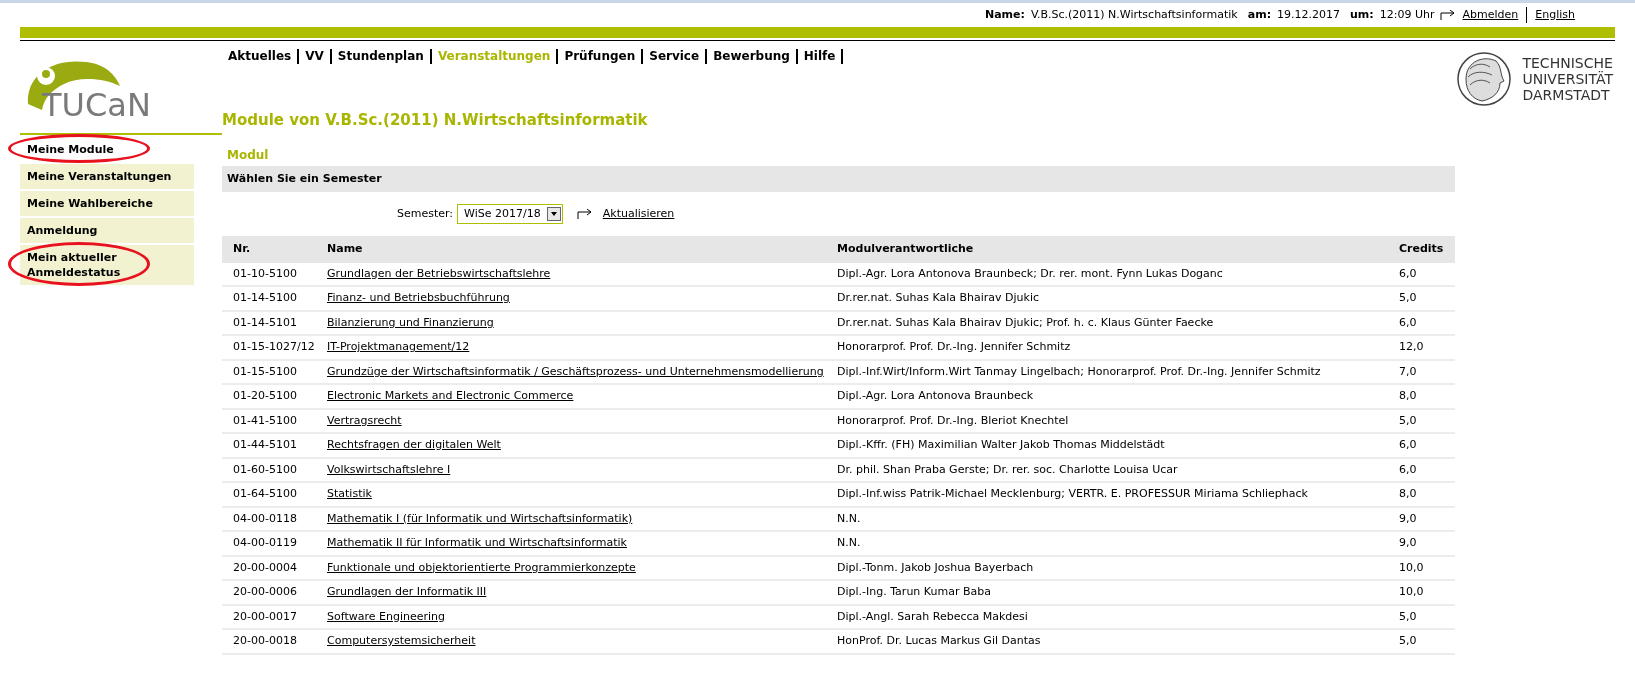 The image size is (1635, 689). Describe the element at coordinates (265, 273) in the screenshot. I see `table-cell: 01-10-5100` at that location.